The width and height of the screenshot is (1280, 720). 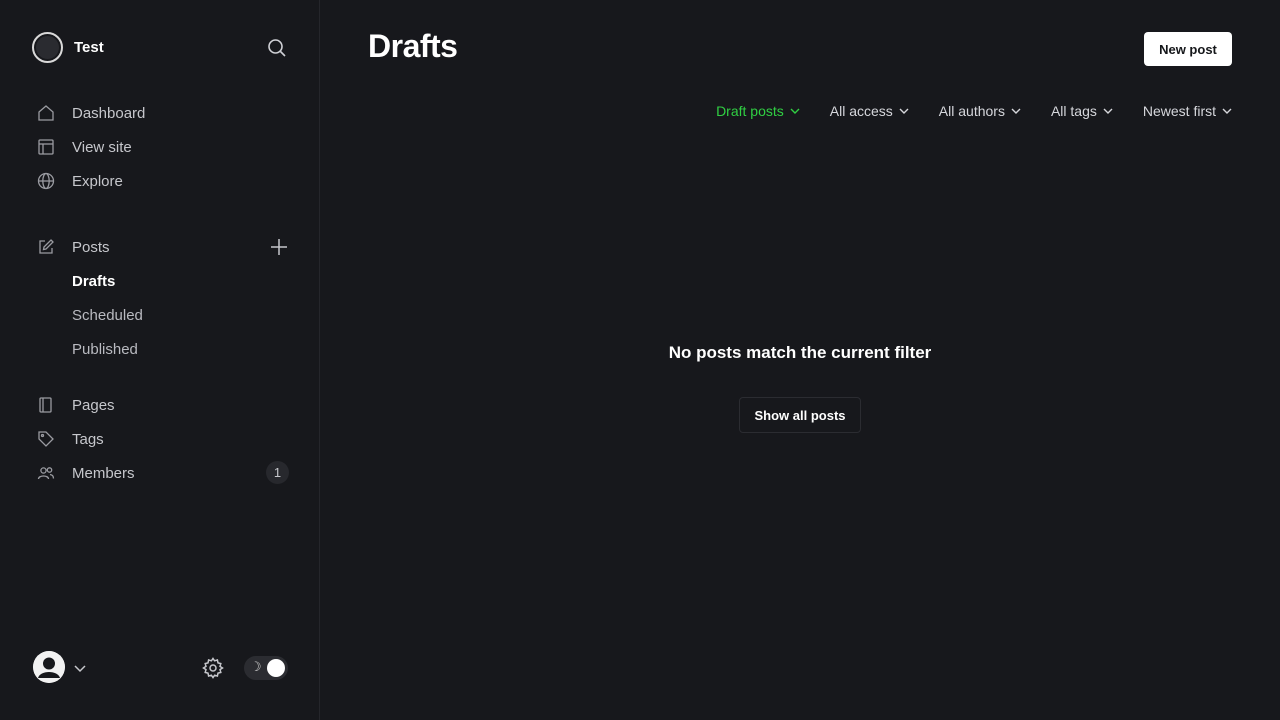 What do you see at coordinates (47, 47) in the screenshot?
I see `site-logo` at bounding box center [47, 47].